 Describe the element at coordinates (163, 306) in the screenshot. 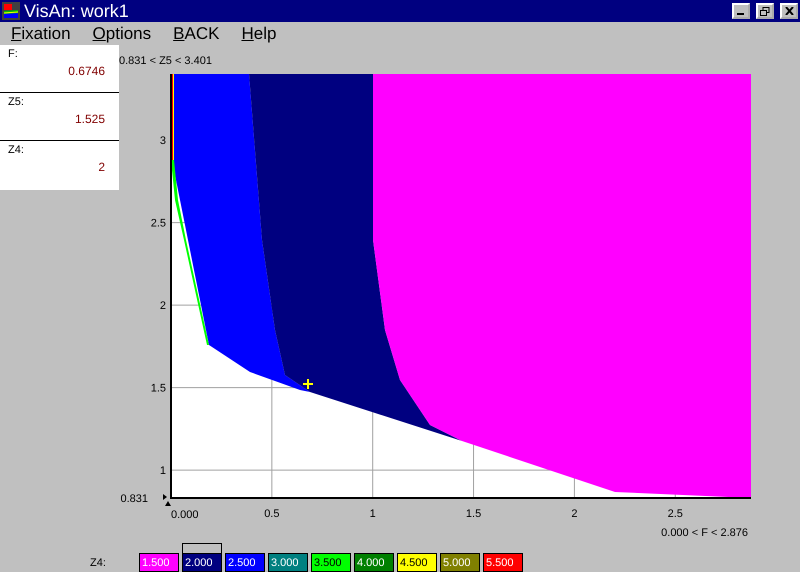

I see `y-tick-label: 2` at that location.